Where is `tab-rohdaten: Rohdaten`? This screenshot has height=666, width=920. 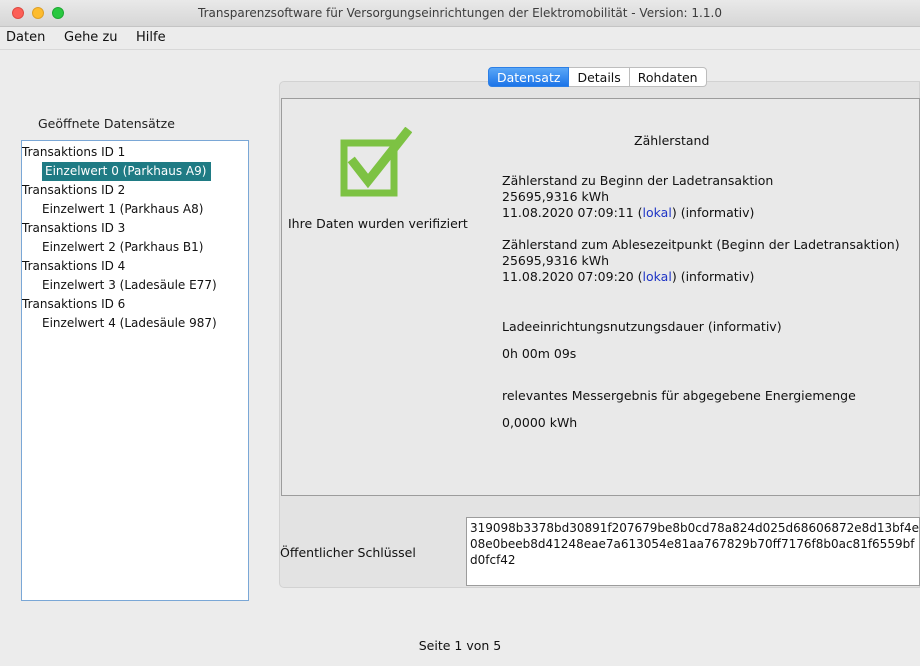 tab-rohdaten: Rohdaten is located at coordinates (668, 77).